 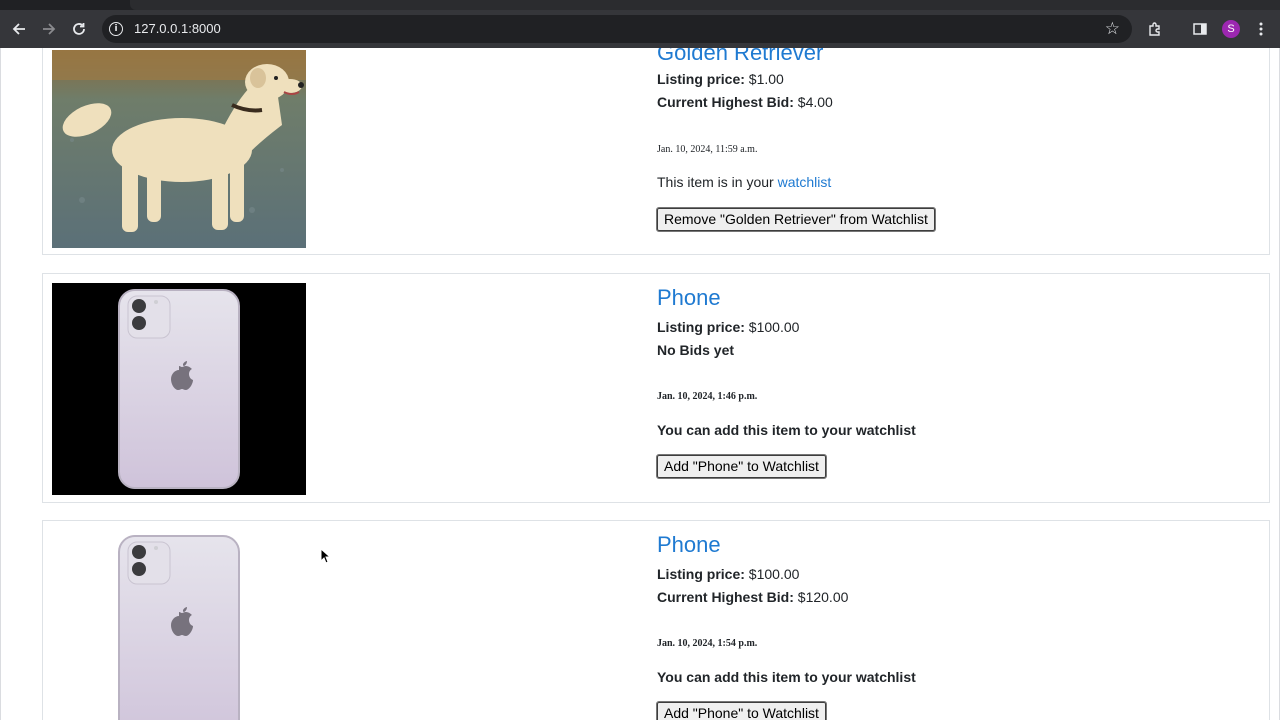 What do you see at coordinates (796, 219) in the screenshot?
I see `remove-from-watchlist-button: Remove "Golden Retriever" from Watchlist` at bounding box center [796, 219].